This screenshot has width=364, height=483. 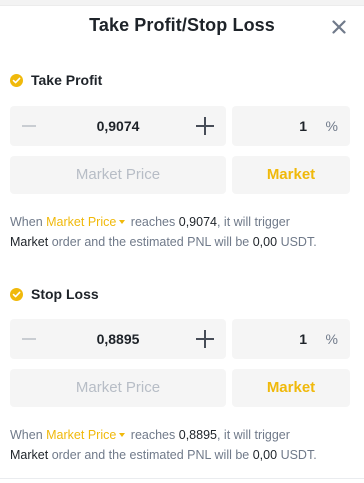 I want to click on take-profit-header: Take Profit, so click(x=56, y=80).